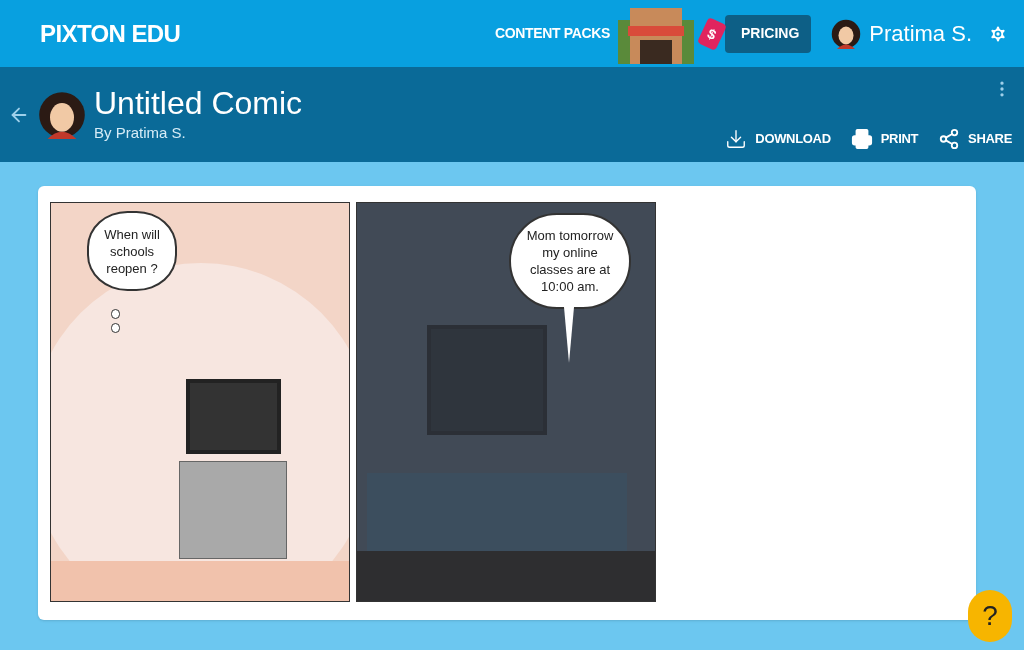 Image resolution: width=1024 pixels, height=650 pixels. Describe the element at coordinates (990, 616) in the screenshot. I see `help-button: ?` at that location.